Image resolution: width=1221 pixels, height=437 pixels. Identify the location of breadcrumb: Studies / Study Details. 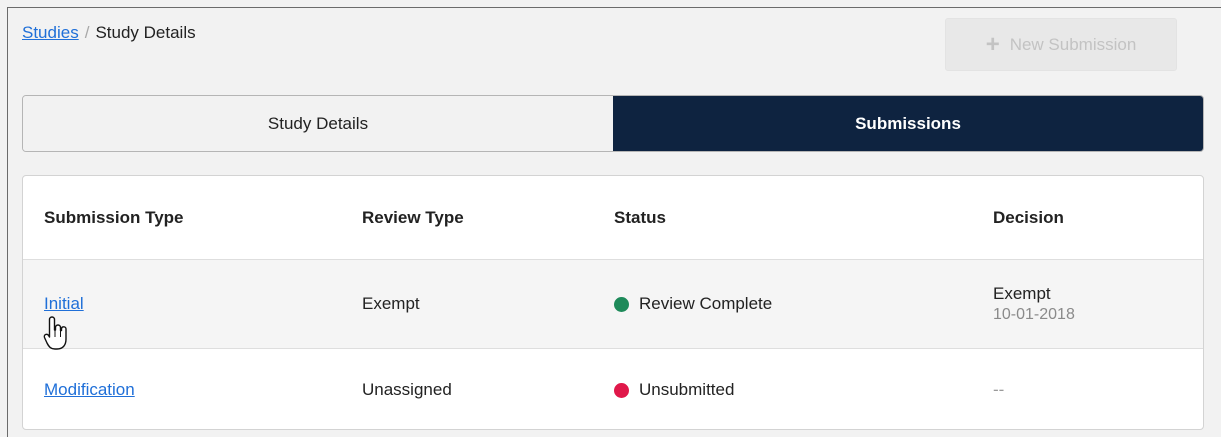
(109, 33).